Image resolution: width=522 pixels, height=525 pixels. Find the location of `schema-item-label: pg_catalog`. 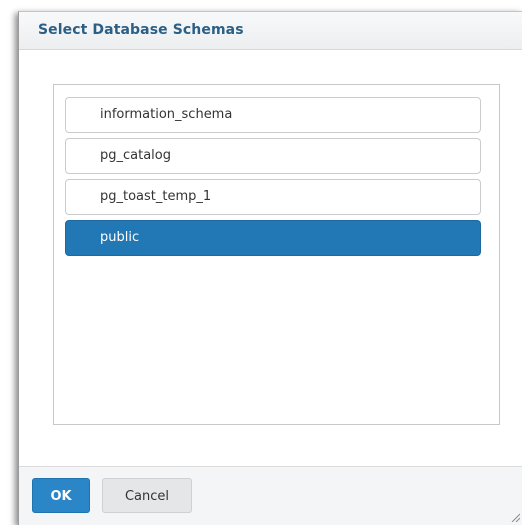

schema-item-label: pg_catalog is located at coordinates (135, 155).